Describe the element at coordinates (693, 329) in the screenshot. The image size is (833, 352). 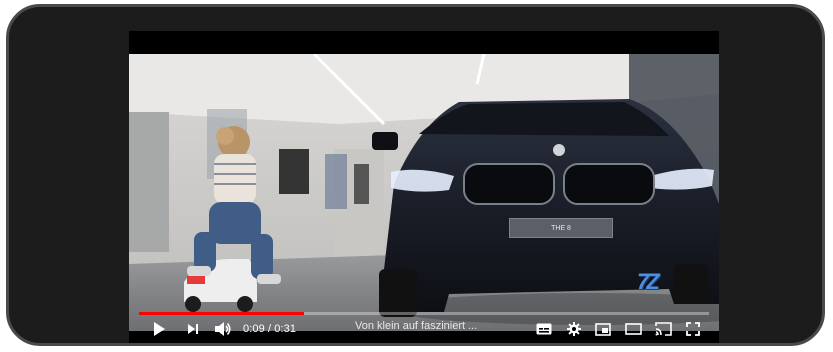
I see `fullscreen-icon` at that location.